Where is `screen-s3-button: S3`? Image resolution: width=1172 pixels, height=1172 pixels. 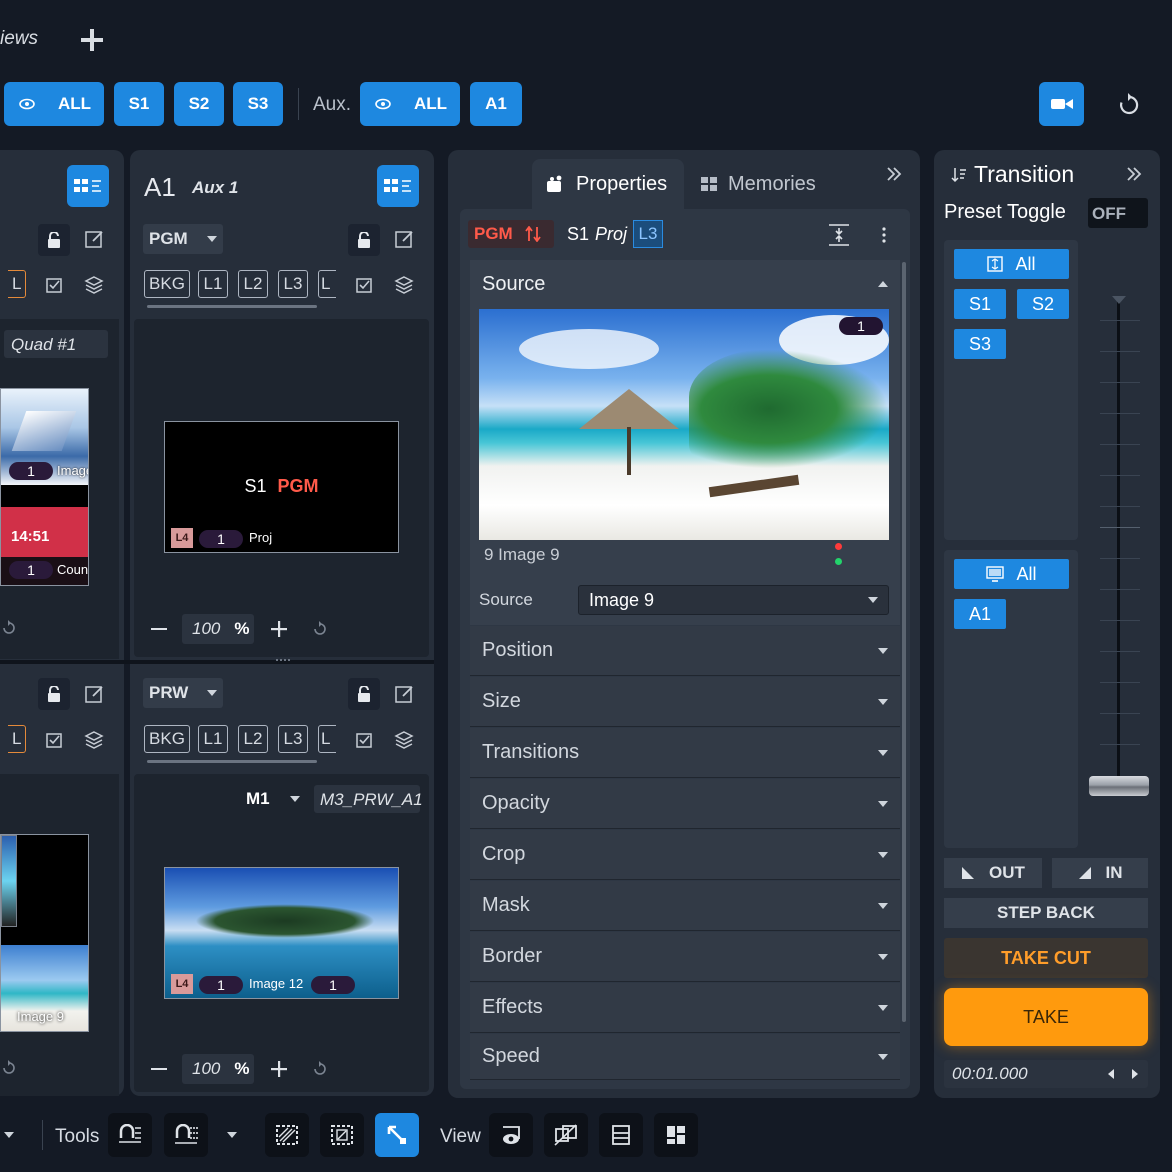 screen-s3-button: S3 is located at coordinates (258, 104).